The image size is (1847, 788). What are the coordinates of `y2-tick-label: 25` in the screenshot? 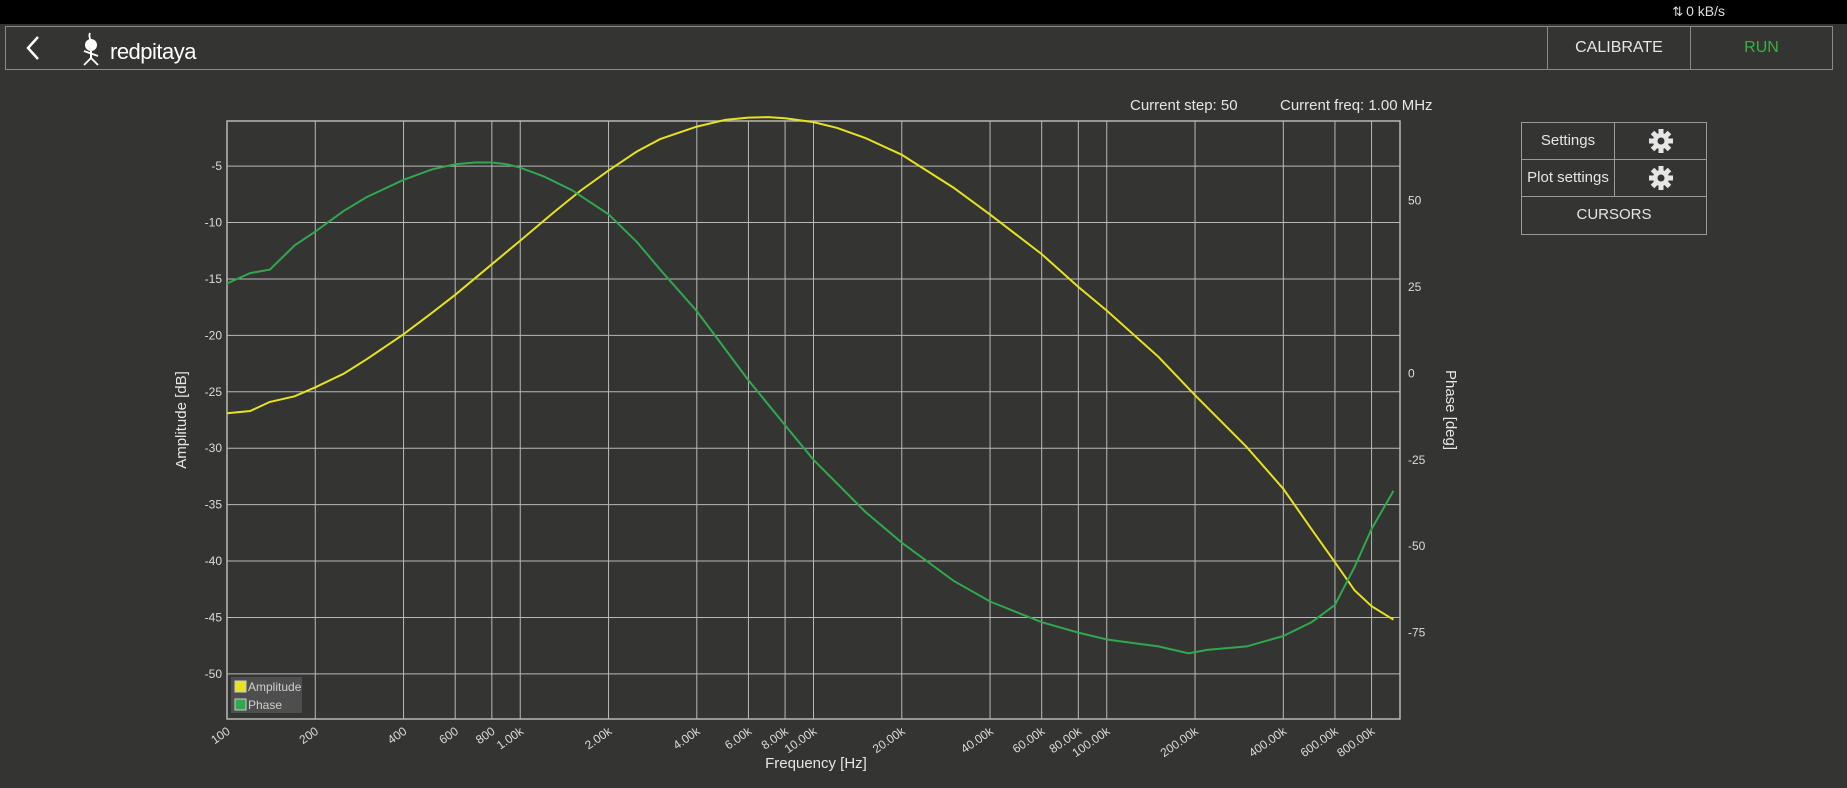 It's located at (1415, 287).